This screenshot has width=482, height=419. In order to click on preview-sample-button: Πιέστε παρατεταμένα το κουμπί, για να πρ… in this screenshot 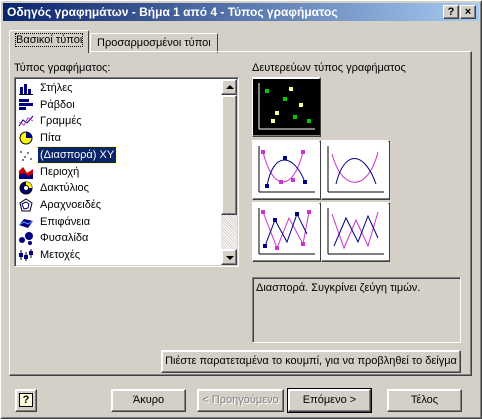, I will do `click(311, 361)`.